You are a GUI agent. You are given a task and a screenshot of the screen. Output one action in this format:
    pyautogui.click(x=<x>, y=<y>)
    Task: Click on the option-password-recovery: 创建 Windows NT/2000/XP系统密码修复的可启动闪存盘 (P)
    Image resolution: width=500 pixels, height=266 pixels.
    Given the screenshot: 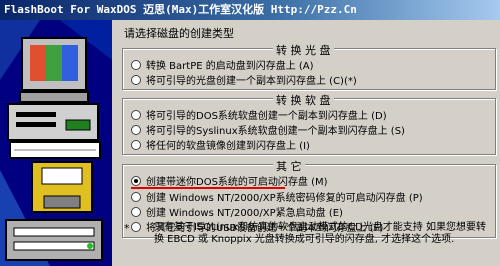 What is the action you would take?
    pyautogui.click(x=277, y=197)
    